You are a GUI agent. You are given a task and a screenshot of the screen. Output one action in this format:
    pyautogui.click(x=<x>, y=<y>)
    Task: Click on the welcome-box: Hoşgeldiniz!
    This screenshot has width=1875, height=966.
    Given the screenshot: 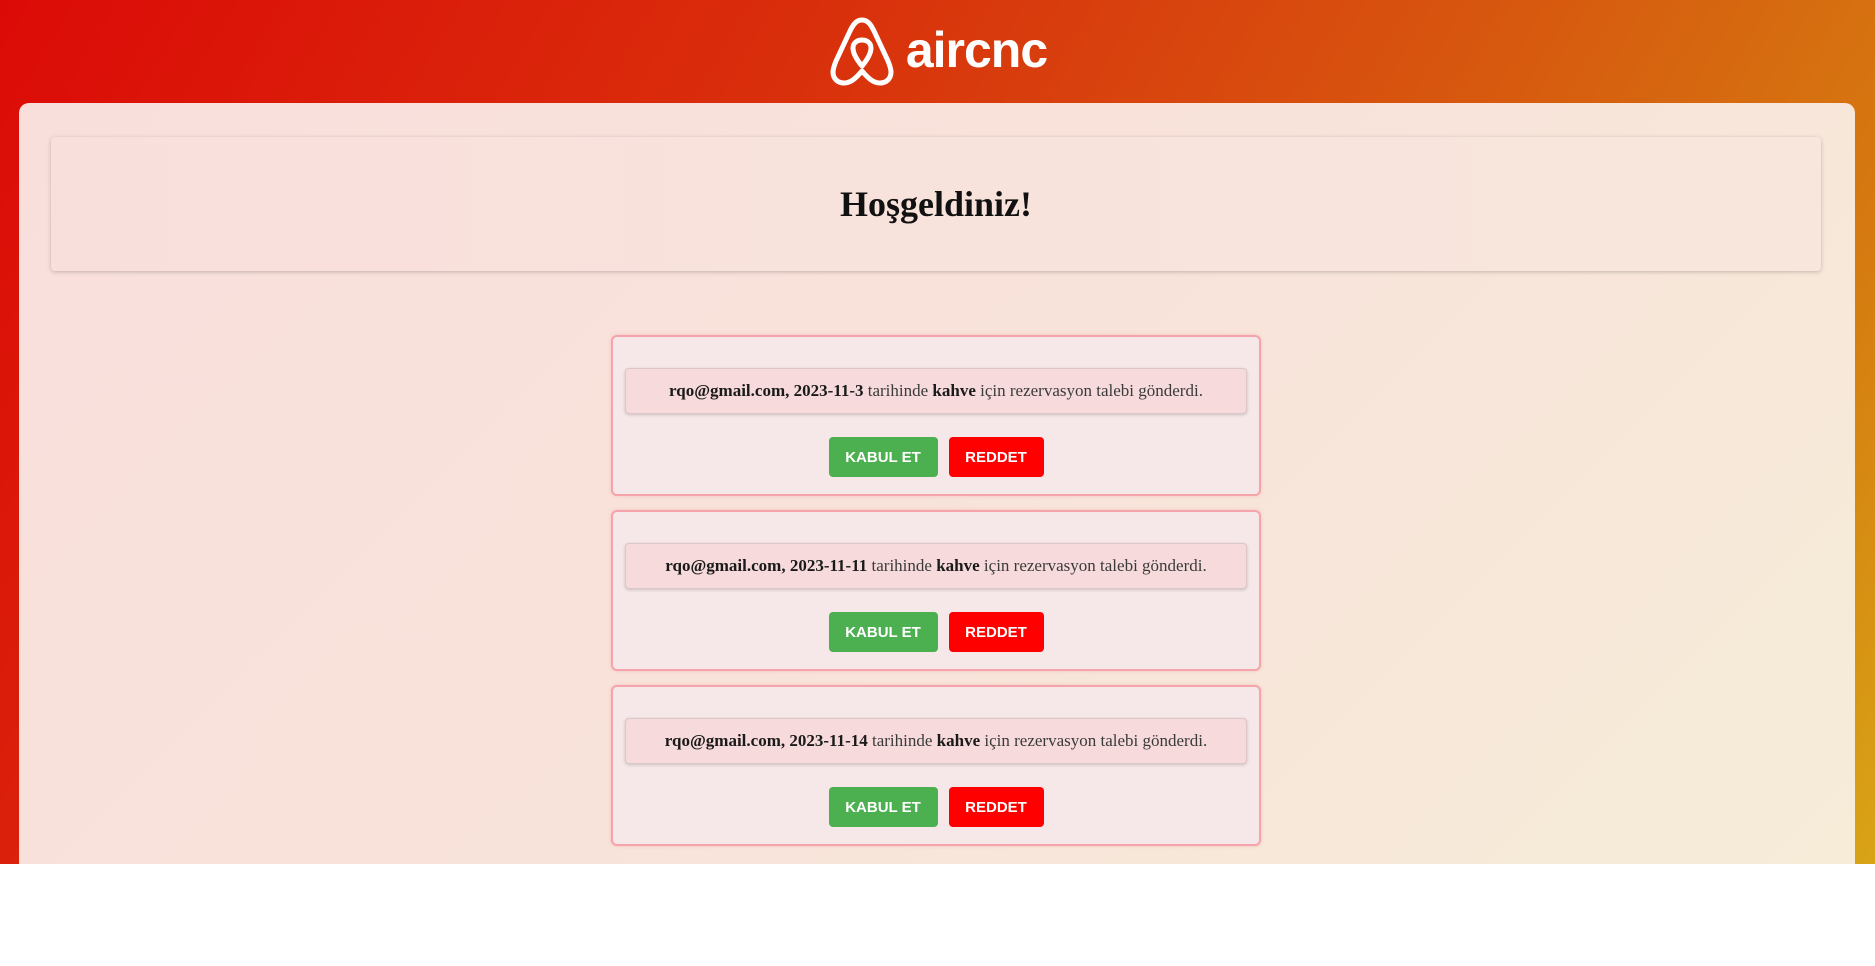 What is the action you would take?
    pyautogui.click(x=936, y=204)
    